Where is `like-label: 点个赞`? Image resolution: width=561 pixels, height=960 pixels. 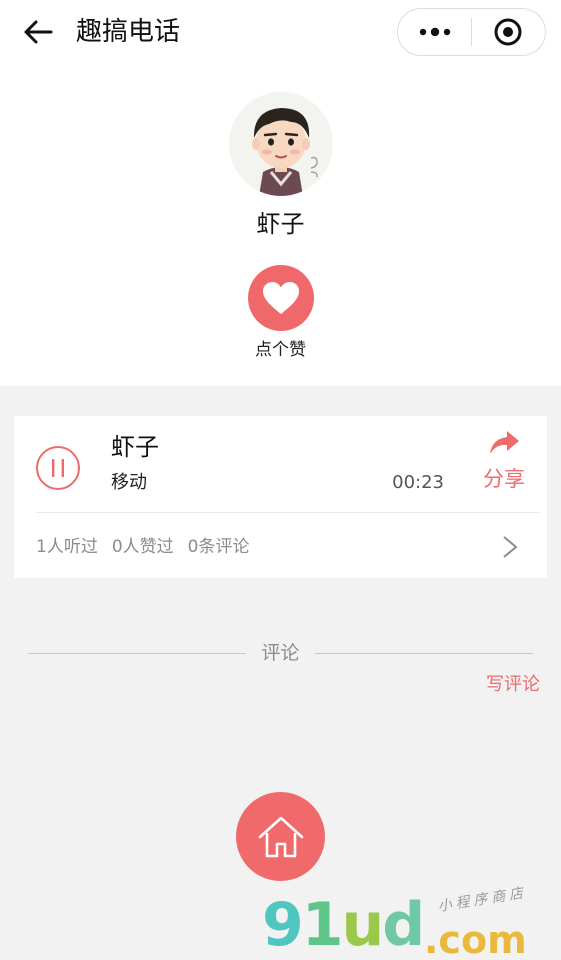 like-label: 点个赞 is located at coordinates (280, 350).